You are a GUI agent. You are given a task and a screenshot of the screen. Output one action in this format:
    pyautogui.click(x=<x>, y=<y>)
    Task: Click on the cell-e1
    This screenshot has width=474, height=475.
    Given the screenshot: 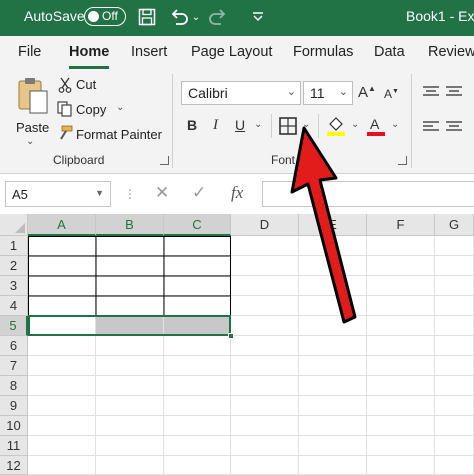 What is the action you would take?
    pyautogui.click(x=333, y=246)
    